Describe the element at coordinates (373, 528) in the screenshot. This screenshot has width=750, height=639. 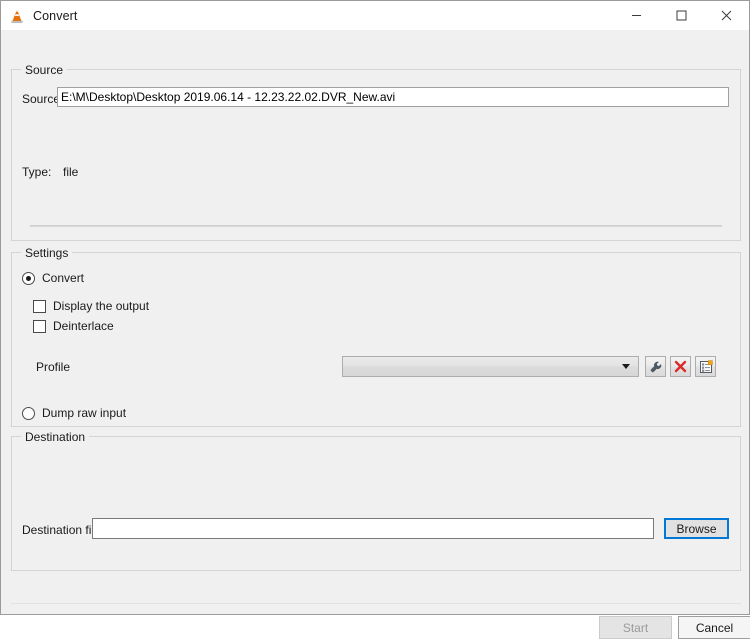
I see `destination-file-input` at that location.